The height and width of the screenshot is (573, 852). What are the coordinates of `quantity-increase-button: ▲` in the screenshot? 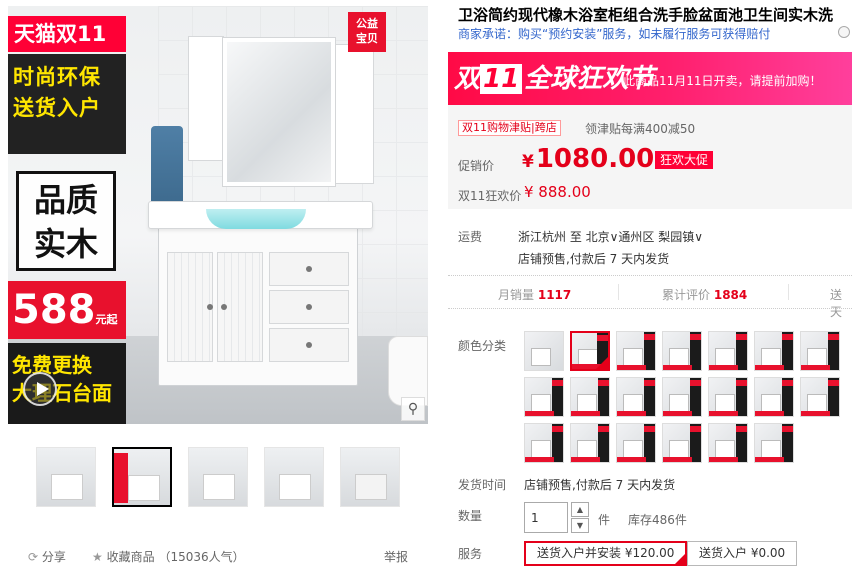 It's located at (580, 509).